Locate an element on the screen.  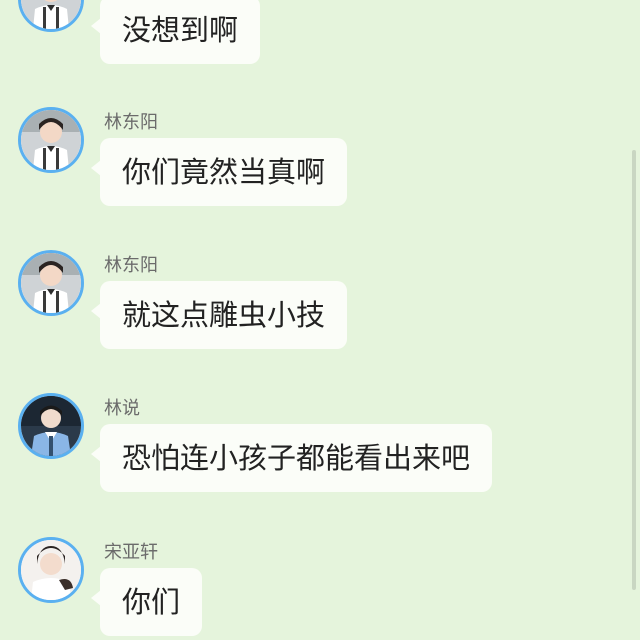
sender-name: 林说 is located at coordinates (122, 408).